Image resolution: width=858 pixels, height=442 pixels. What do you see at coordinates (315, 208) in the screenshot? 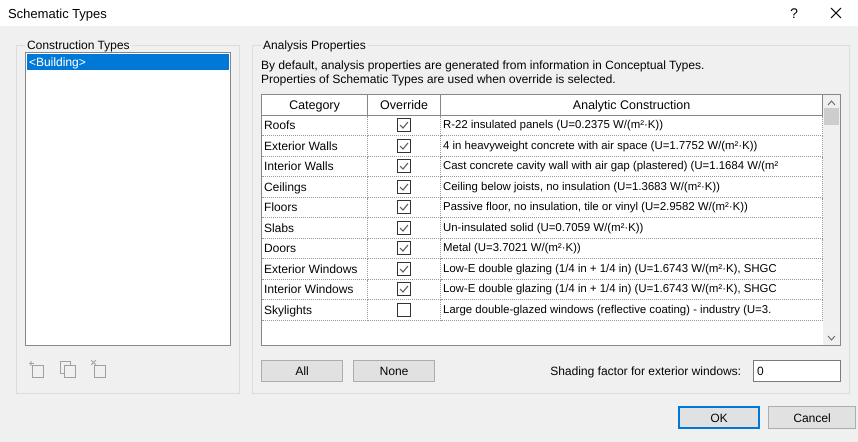
I see `table-cell: Floors` at bounding box center [315, 208].